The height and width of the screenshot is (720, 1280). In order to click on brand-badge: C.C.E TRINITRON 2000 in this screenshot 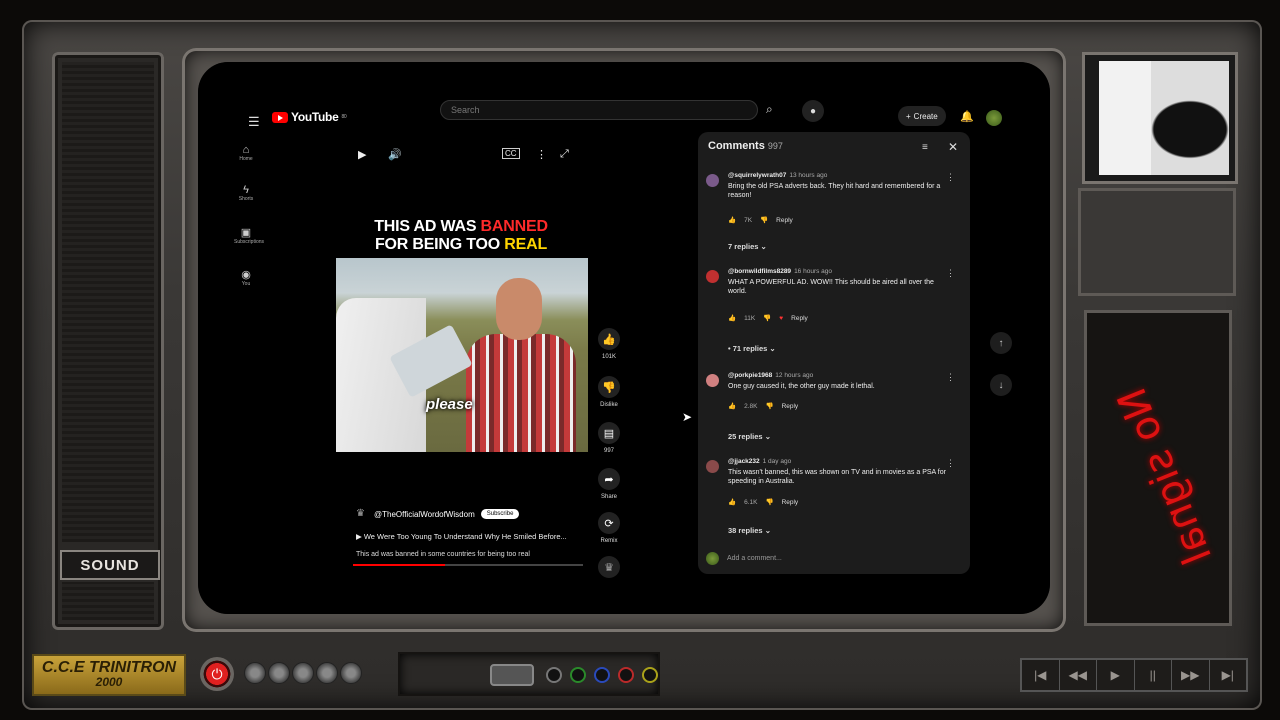, I will do `click(109, 675)`.